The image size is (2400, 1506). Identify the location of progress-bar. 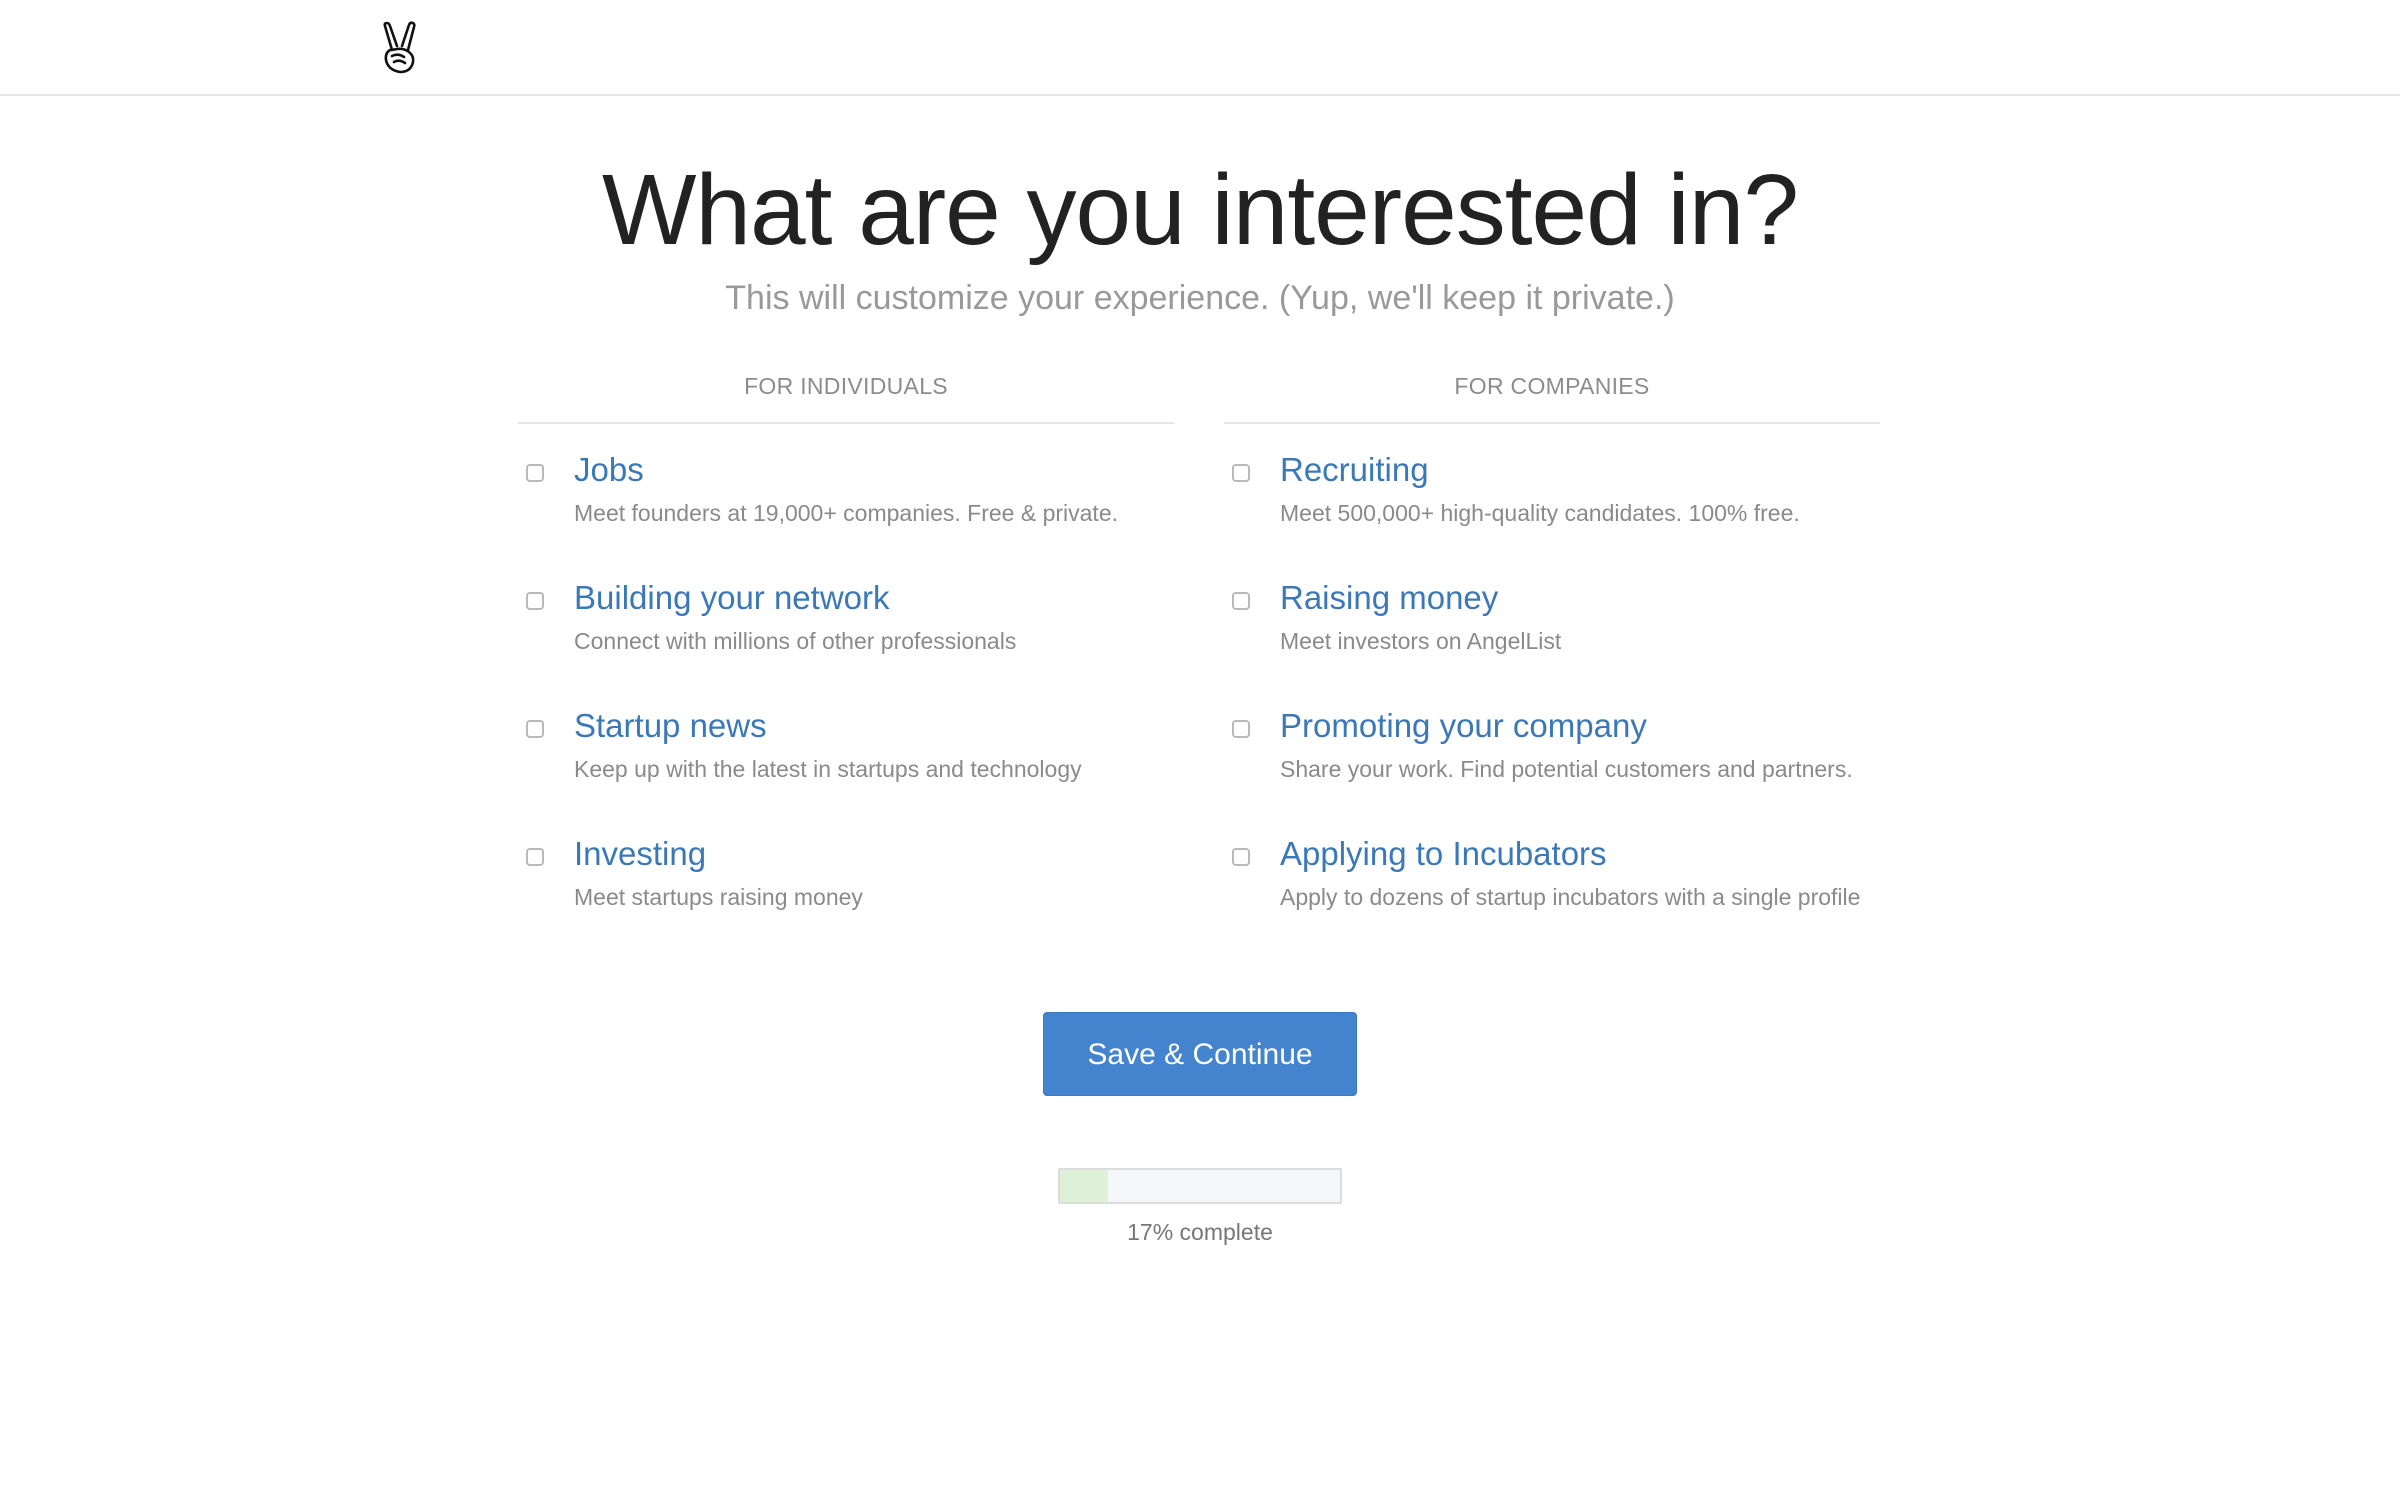
(1200, 1186).